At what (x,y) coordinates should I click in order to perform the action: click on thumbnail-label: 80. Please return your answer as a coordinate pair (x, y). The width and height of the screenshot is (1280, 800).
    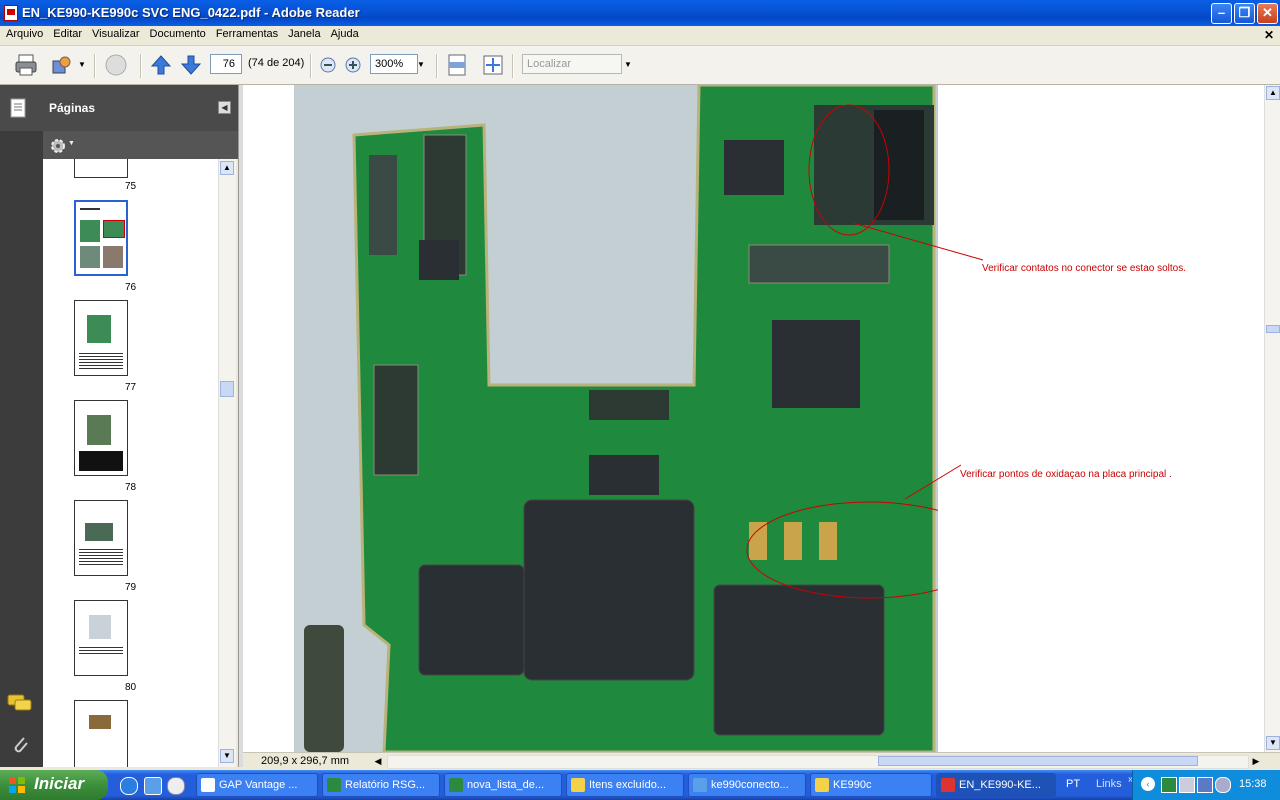
    Looking at the image, I should click on (130, 687).